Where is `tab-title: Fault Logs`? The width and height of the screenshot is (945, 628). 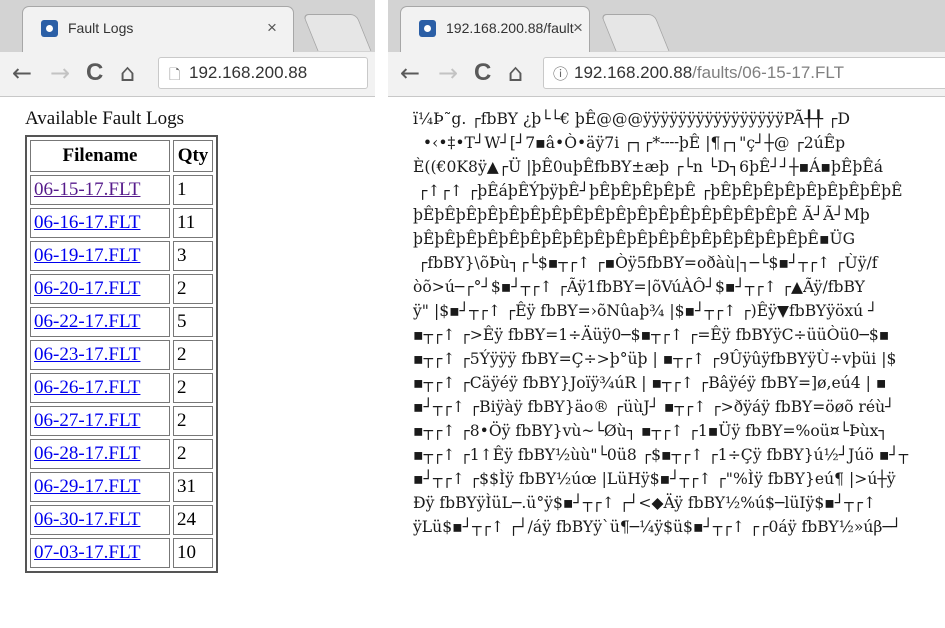 tab-title: Fault Logs is located at coordinates (101, 28).